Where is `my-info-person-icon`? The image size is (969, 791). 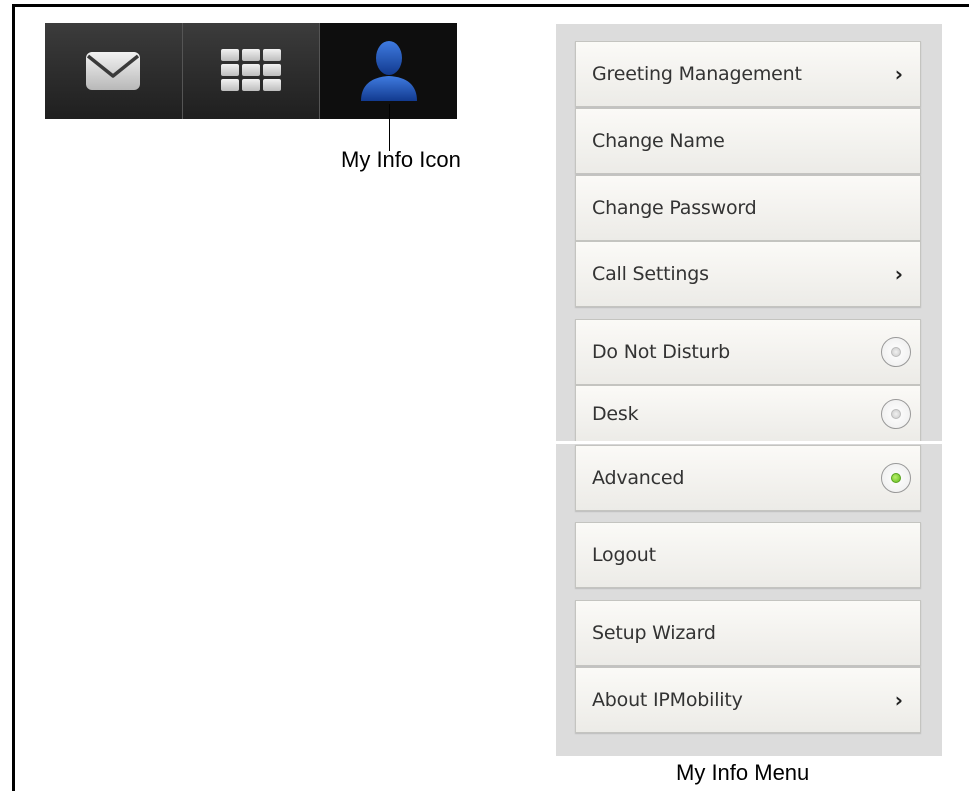 my-info-person-icon is located at coordinates (388, 71).